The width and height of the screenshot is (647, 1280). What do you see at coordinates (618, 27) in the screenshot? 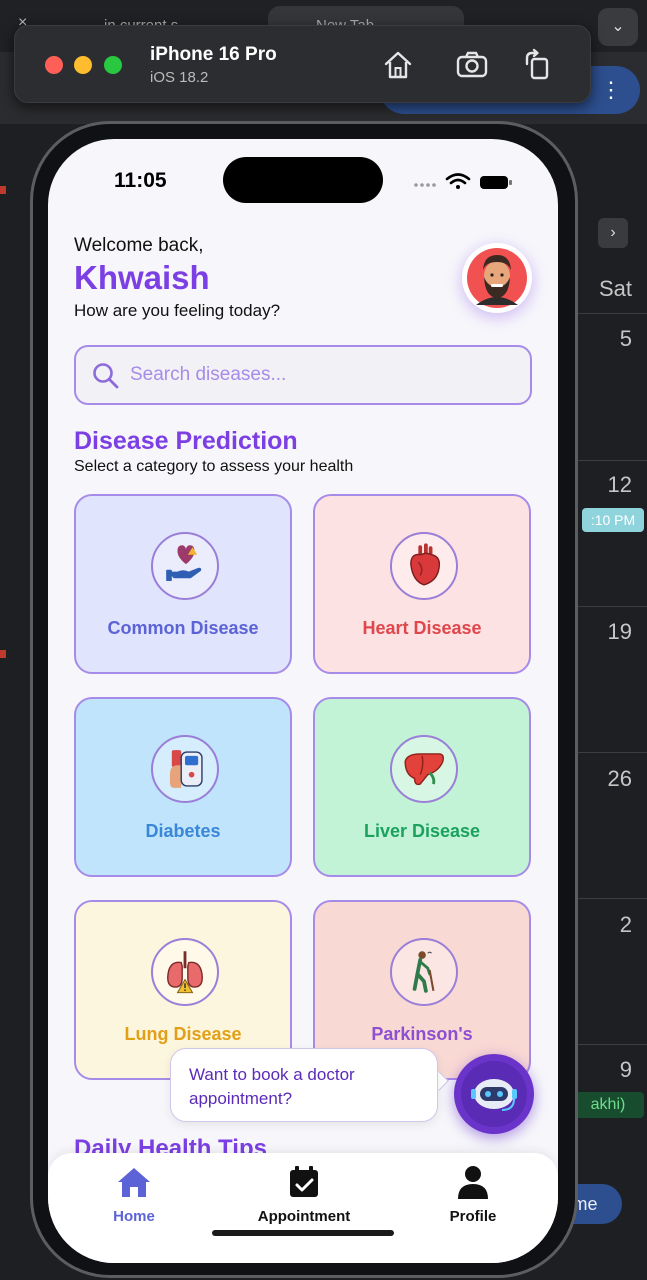
I see `tab-menu-chevron-icon: ⌄` at bounding box center [618, 27].